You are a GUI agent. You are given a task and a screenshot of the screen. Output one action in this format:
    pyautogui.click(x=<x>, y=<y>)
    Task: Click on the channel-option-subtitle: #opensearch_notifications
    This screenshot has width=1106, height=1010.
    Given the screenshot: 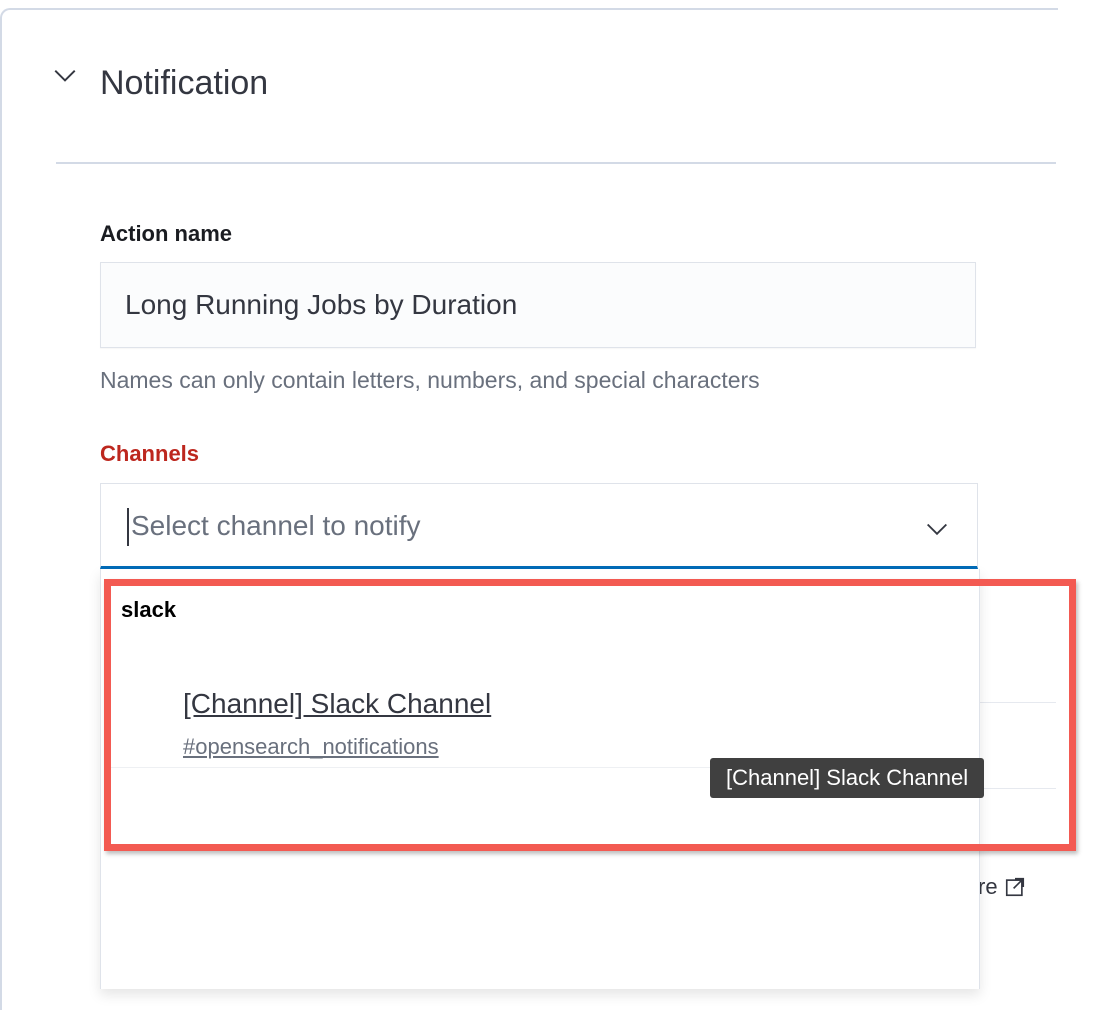 What is the action you would take?
    pyautogui.click(x=311, y=747)
    